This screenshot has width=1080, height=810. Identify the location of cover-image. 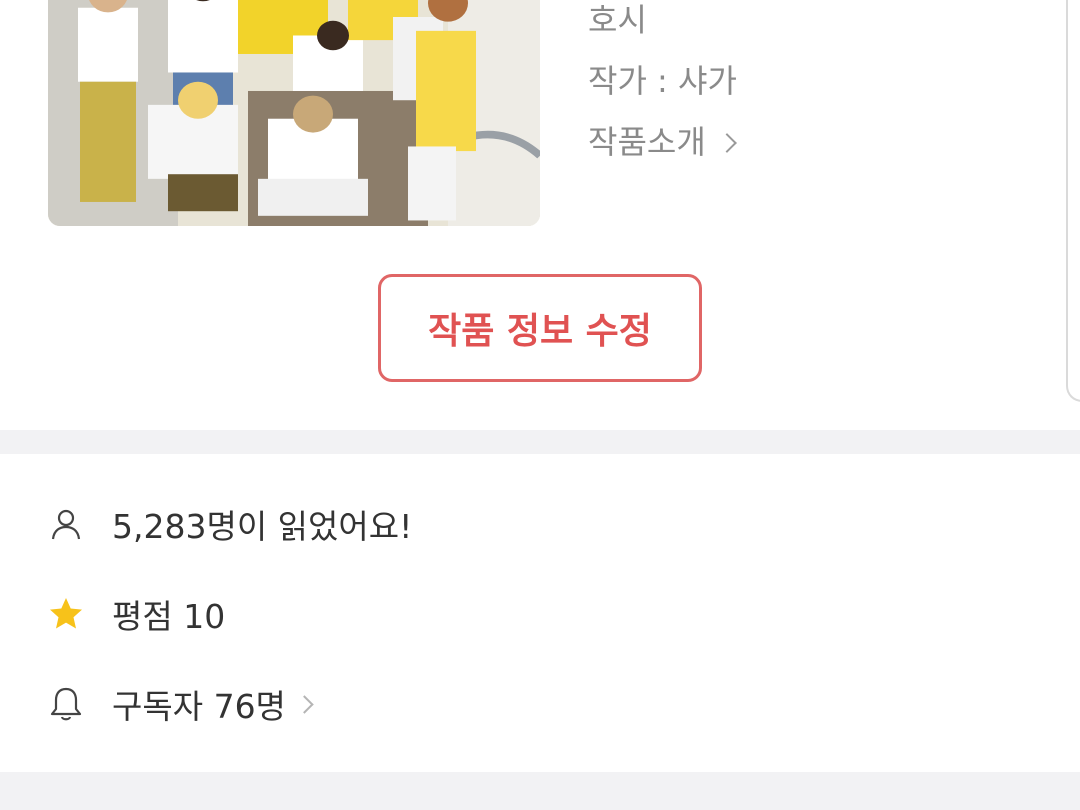
(294, 113).